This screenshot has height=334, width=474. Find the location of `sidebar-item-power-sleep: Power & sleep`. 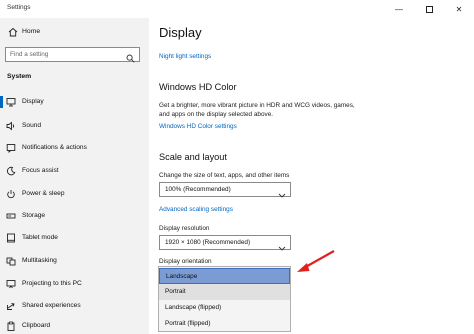

sidebar-item-power-sleep: Power & sleep is located at coordinates (74, 194).